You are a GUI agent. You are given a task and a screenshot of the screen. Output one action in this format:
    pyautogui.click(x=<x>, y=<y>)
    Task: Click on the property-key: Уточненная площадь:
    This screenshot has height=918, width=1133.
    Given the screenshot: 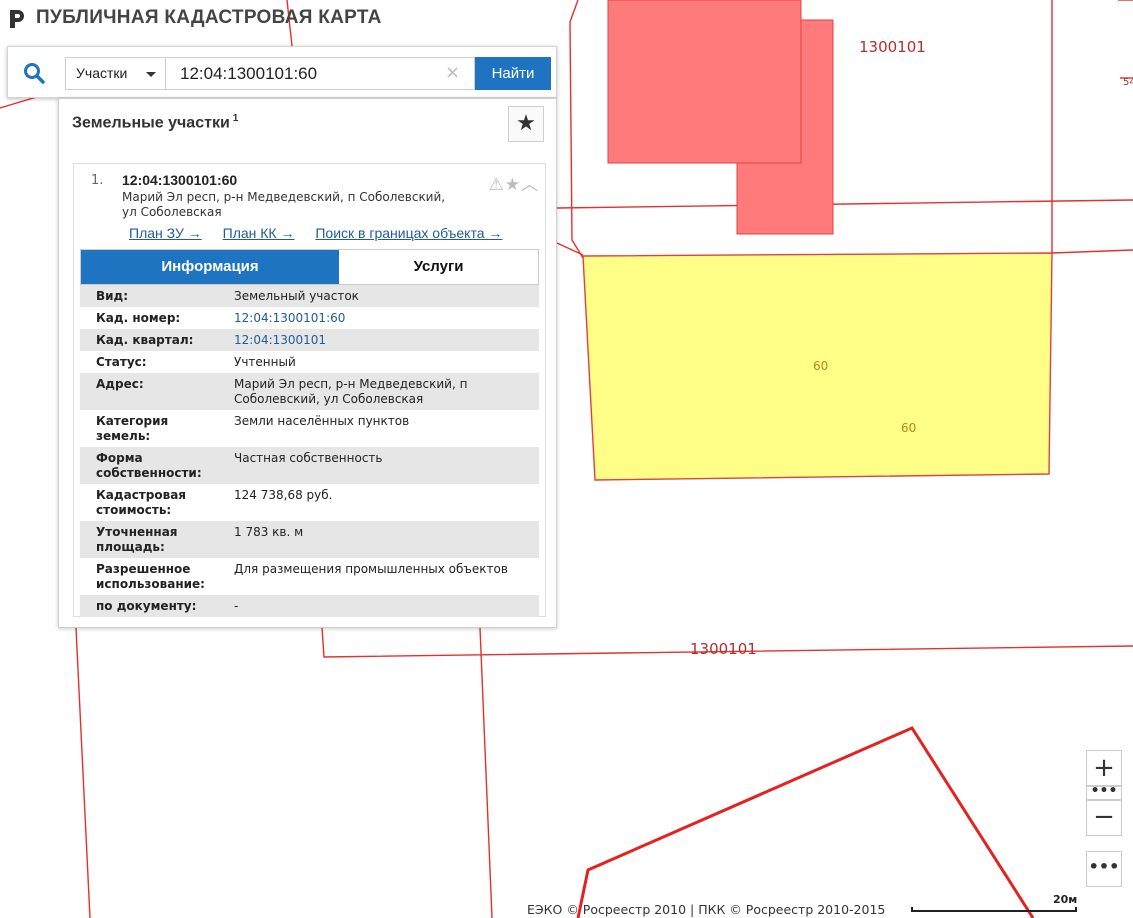 What is the action you would take?
    pyautogui.click(x=155, y=539)
    